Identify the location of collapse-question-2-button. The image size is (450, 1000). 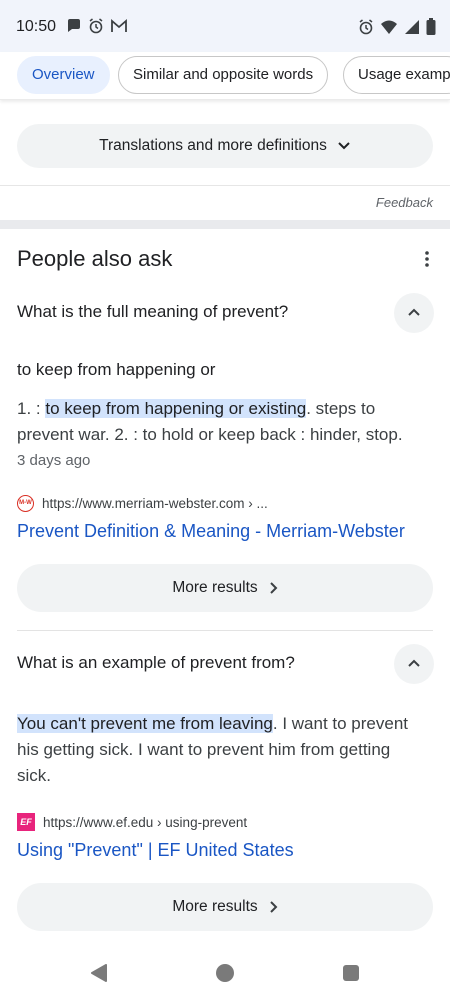
(414, 664).